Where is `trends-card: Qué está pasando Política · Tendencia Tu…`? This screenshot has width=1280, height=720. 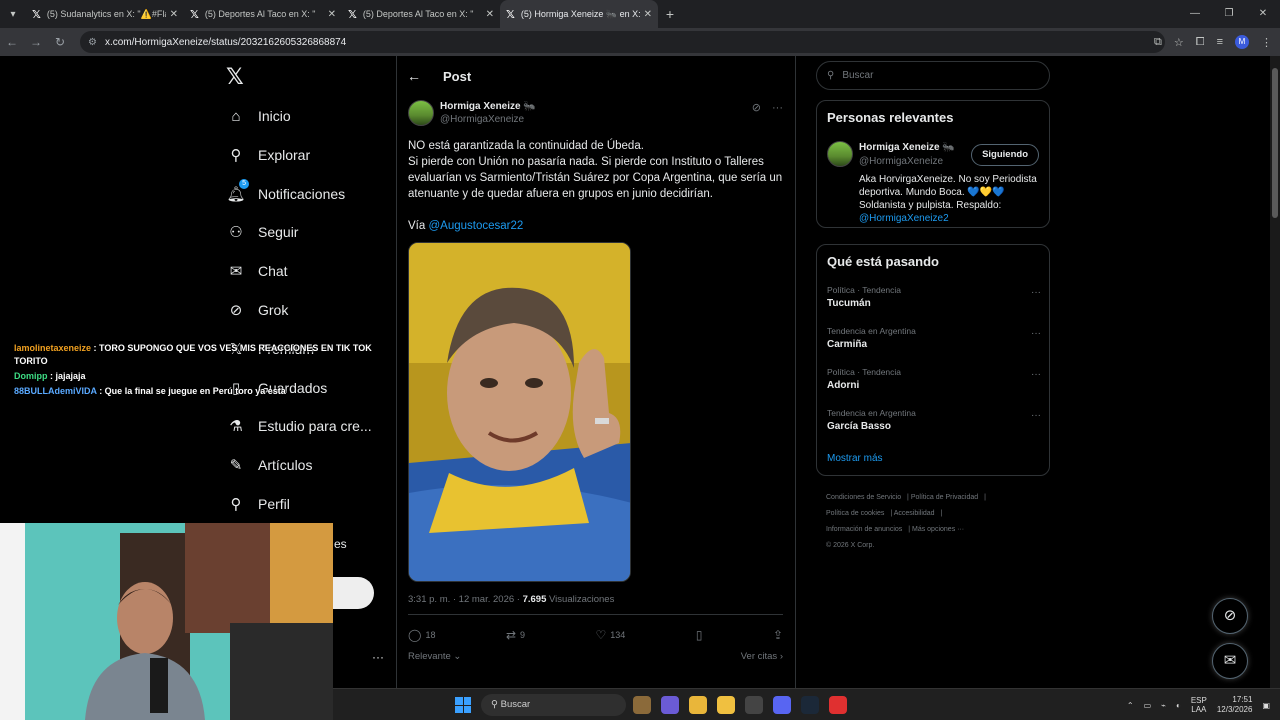 trends-card: Qué está pasando Política · Tendencia Tu… is located at coordinates (933, 360).